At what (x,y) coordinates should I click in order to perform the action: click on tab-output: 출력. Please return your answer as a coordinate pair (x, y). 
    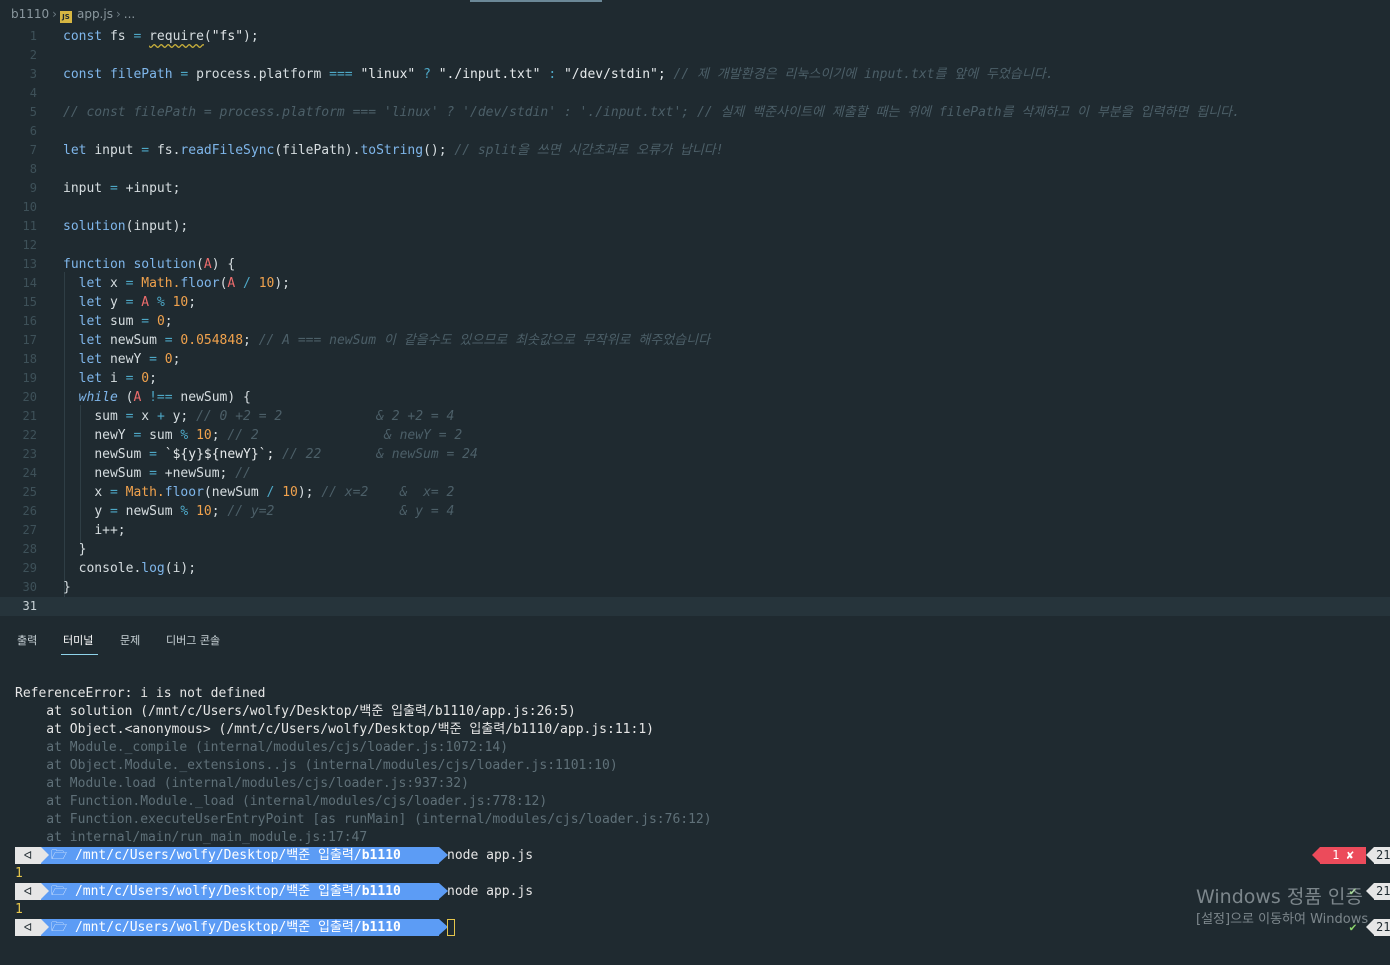
    Looking at the image, I should click on (27, 640).